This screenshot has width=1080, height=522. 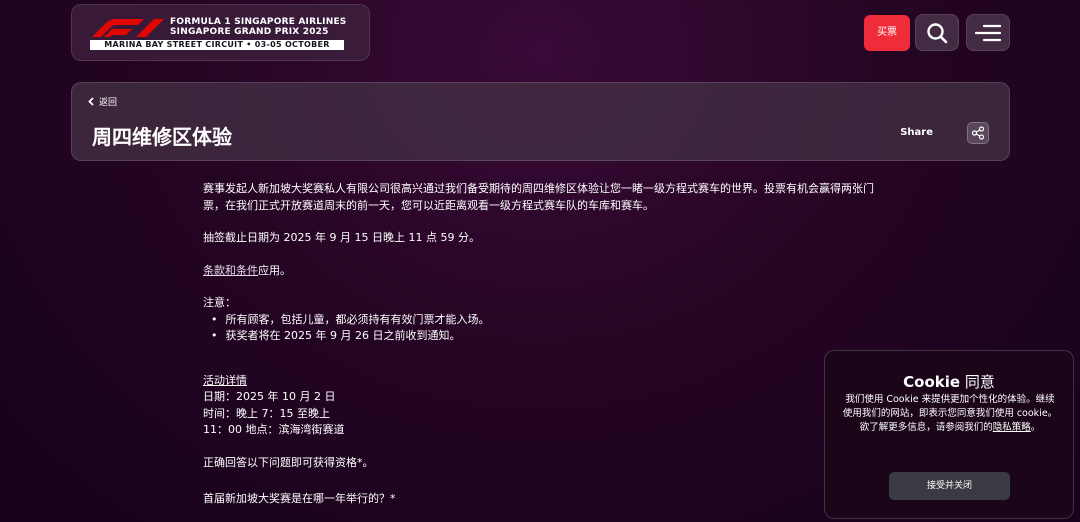 I want to click on search-icon, so click(x=937, y=32).